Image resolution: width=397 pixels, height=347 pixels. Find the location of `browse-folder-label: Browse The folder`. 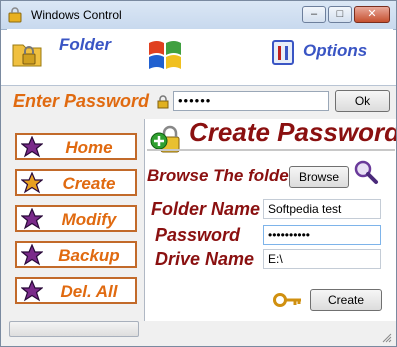

browse-folder-label: Browse The folder is located at coordinates (218, 175).